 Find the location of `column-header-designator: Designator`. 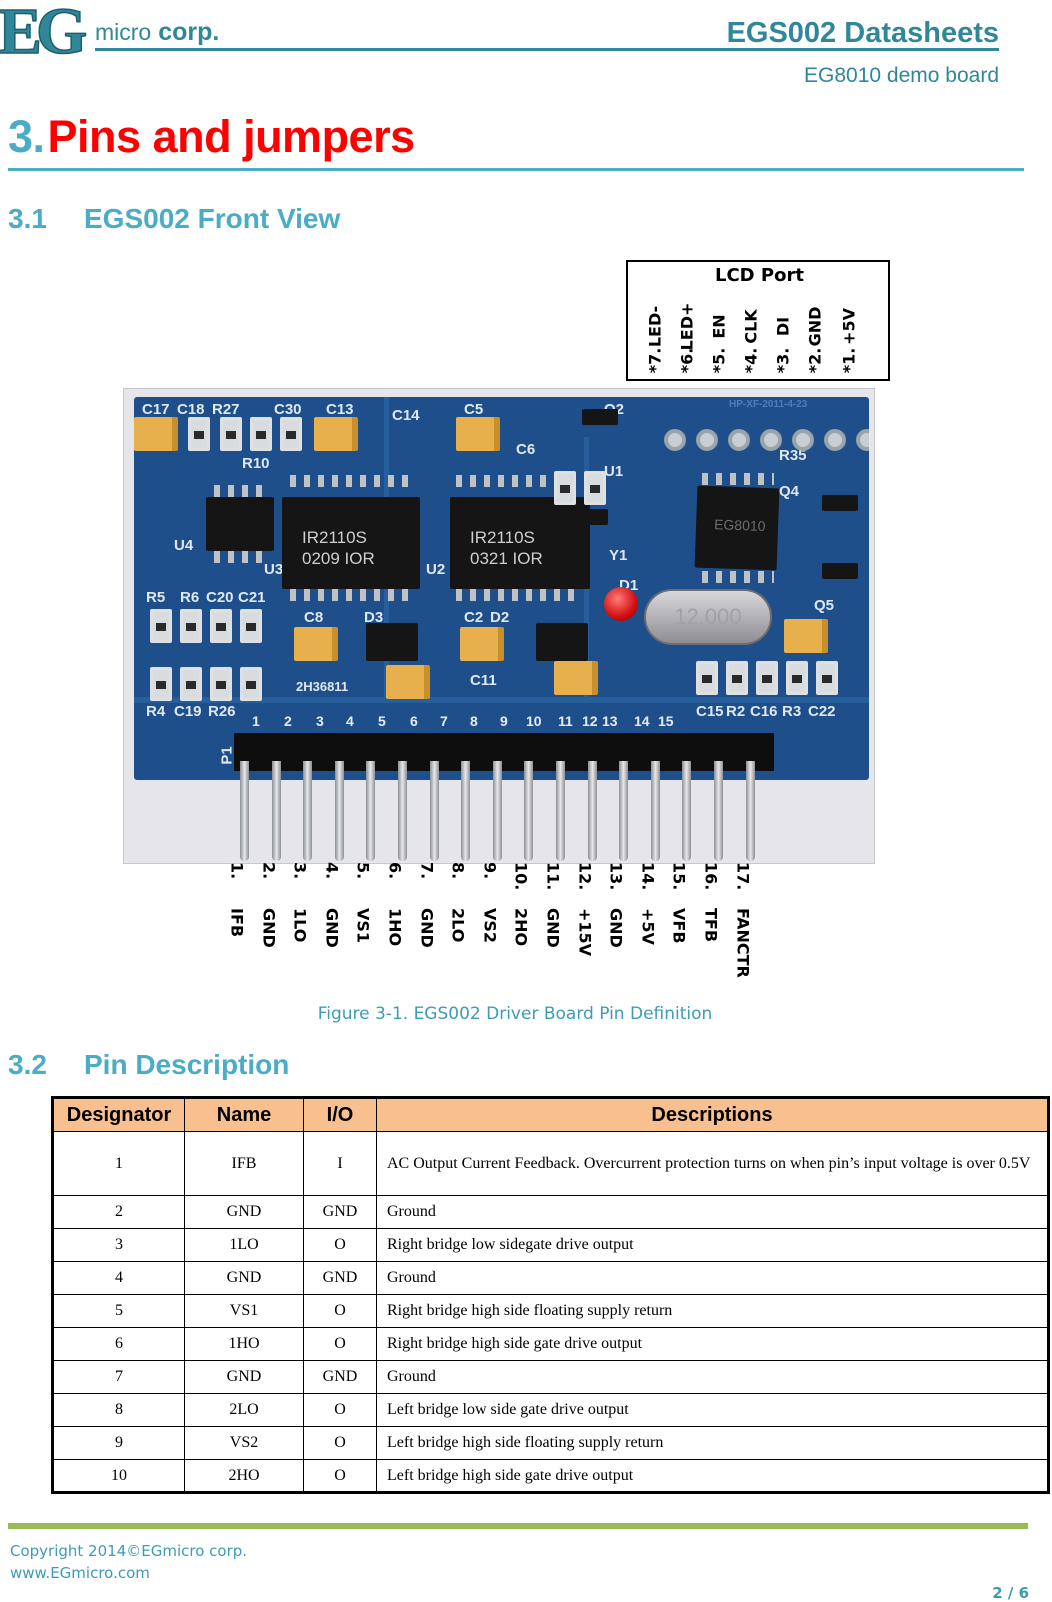

column-header-designator: Designator is located at coordinates (118, 1114).